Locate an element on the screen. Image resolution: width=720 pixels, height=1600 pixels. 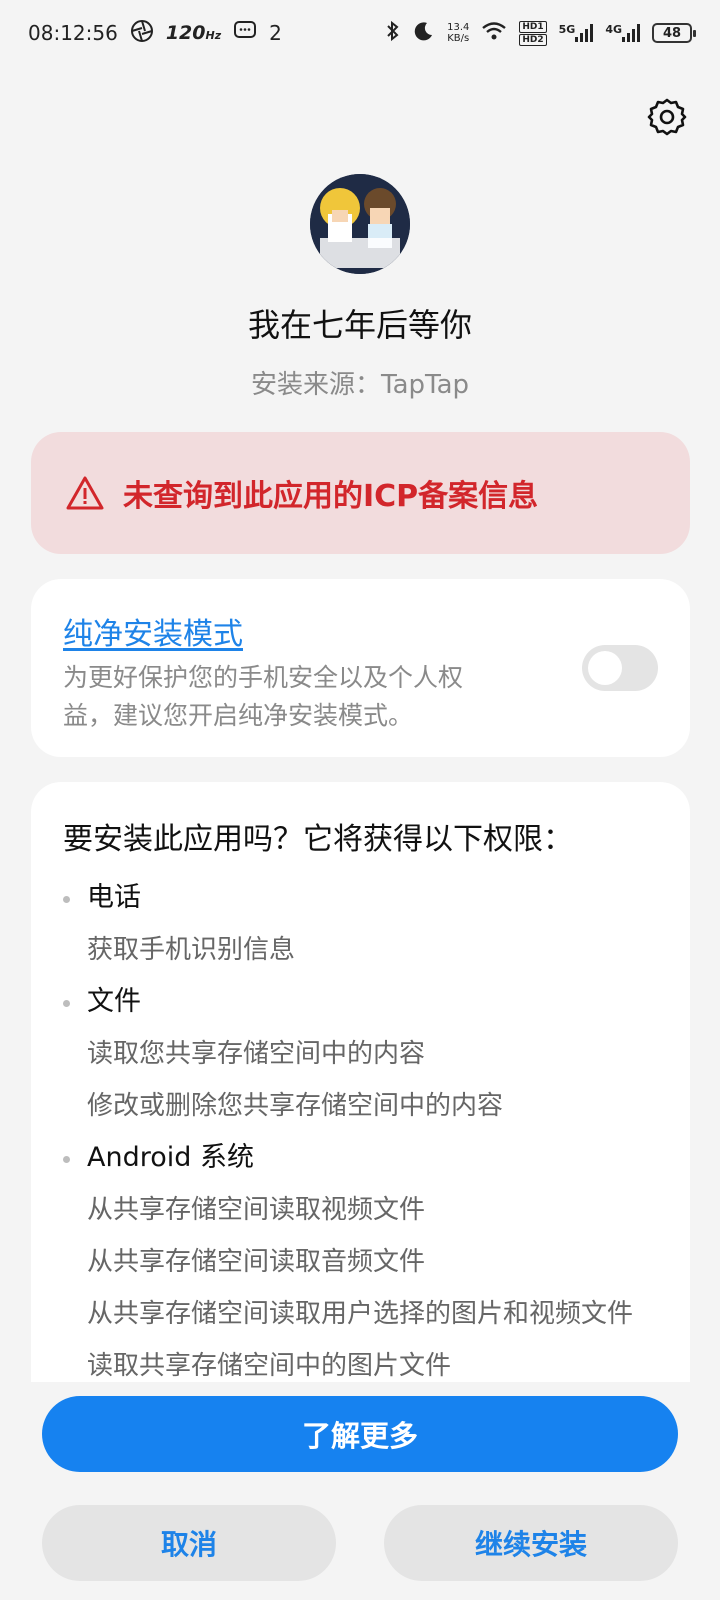
icp-warning-banner: 未查询到此应用的ICP备案信息 is located at coordinates (360, 493).